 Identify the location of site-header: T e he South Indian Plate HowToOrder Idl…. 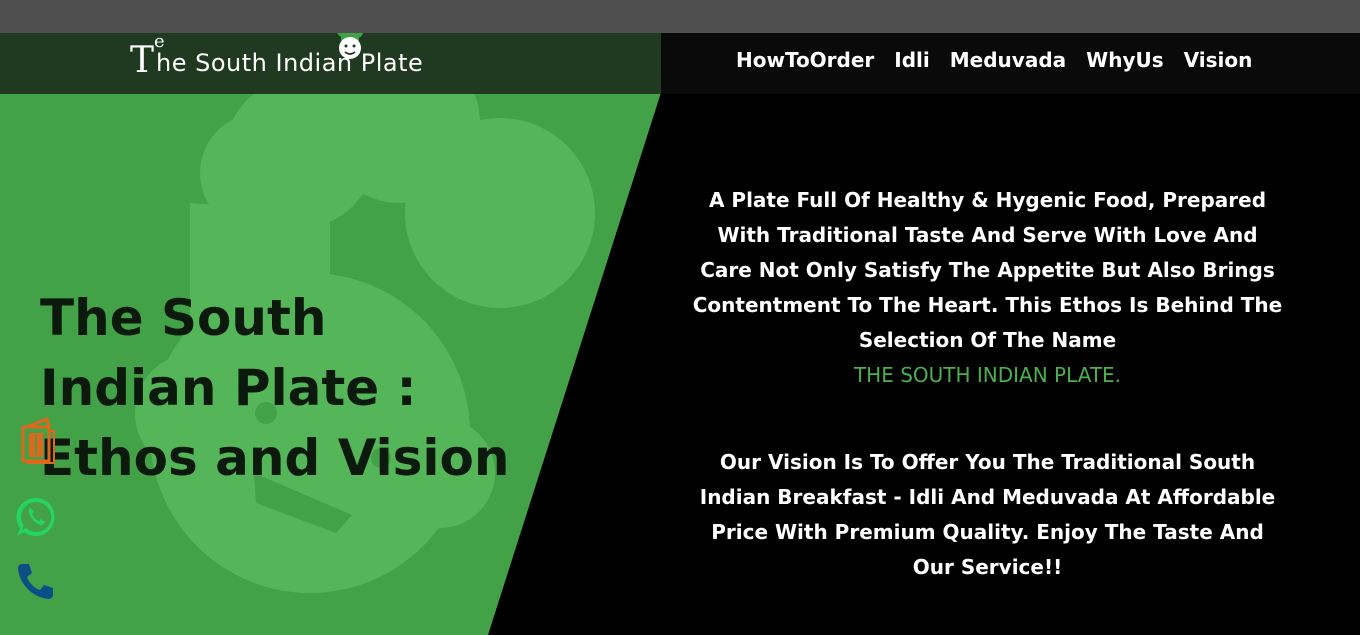
(680, 63).